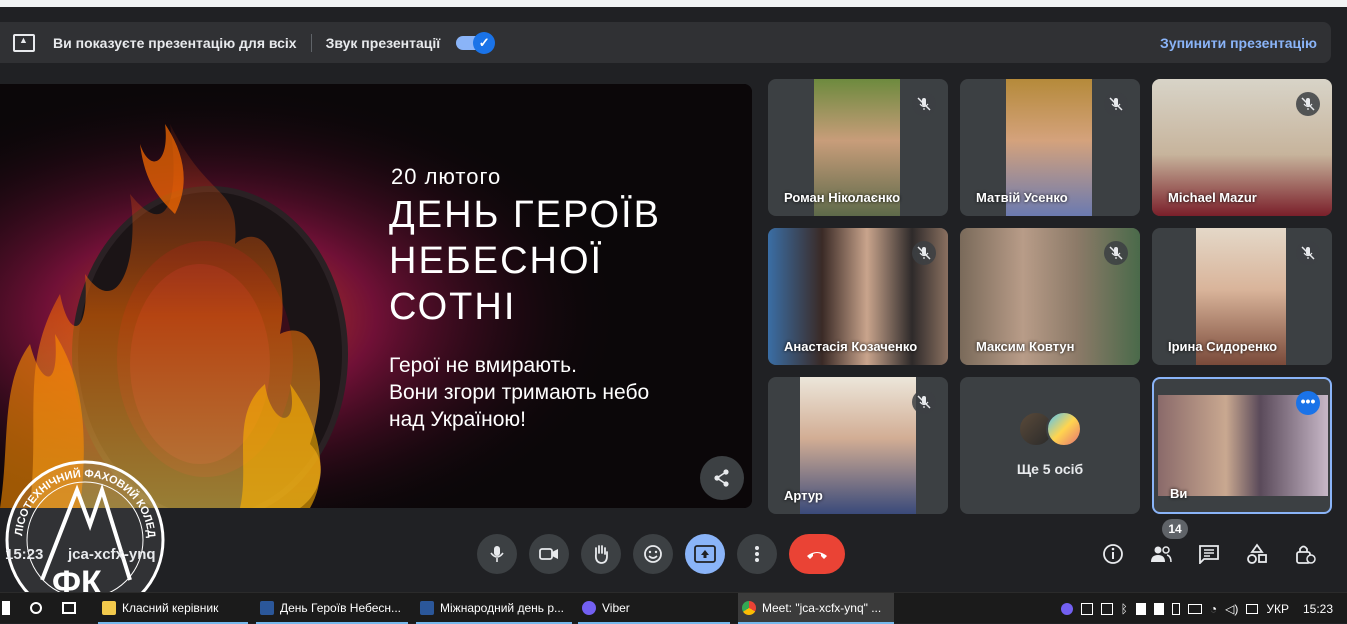 The width and height of the screenshot is (1347, 624). I want to click on host-controls-button, so click(1305, 554).